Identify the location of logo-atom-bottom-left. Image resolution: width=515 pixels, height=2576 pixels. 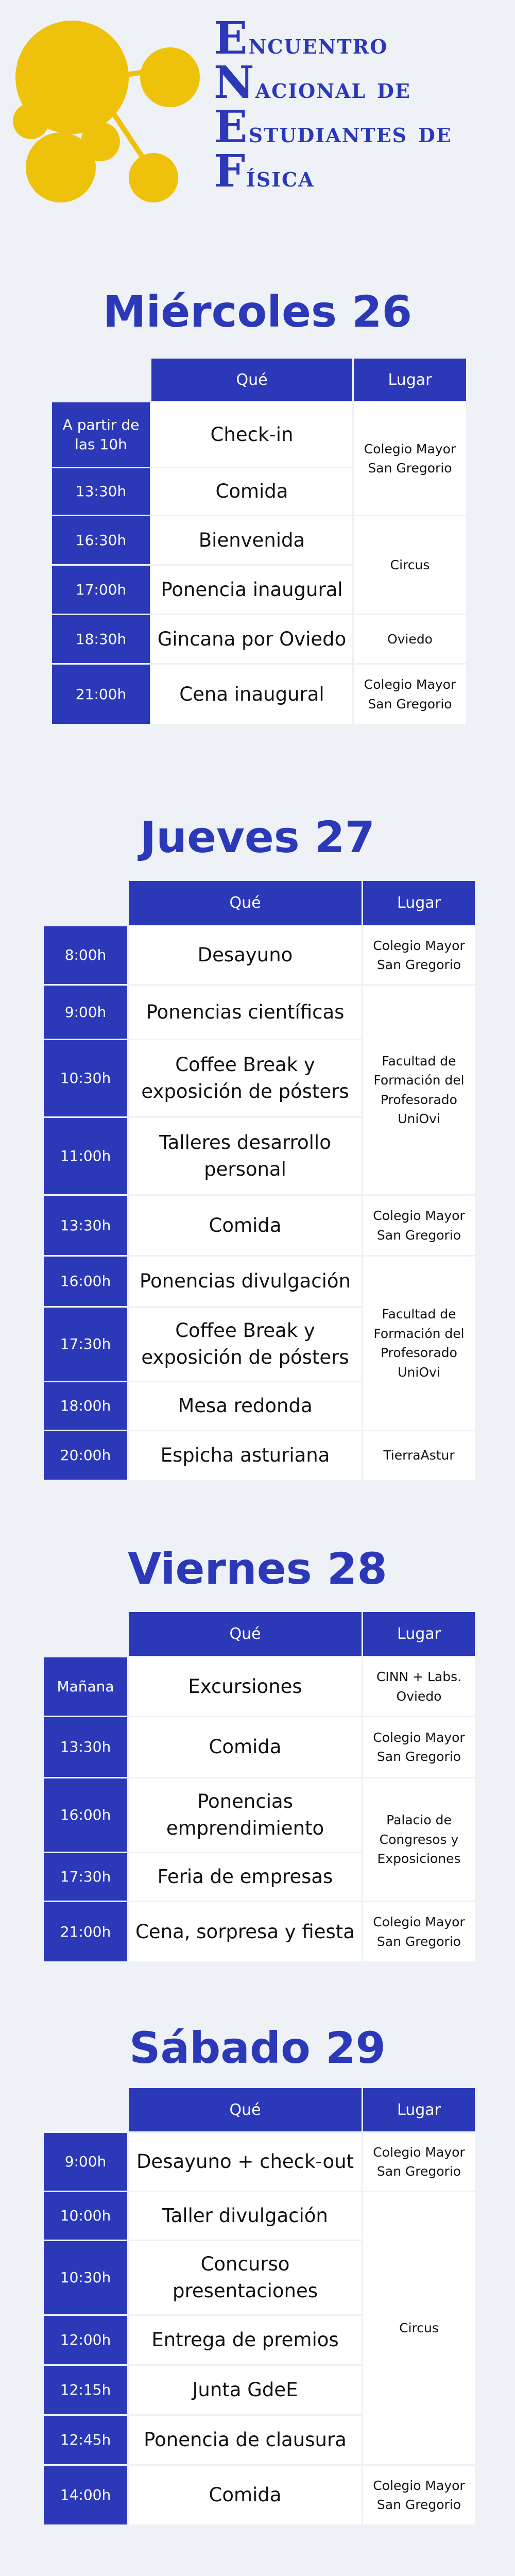
(61, 167).